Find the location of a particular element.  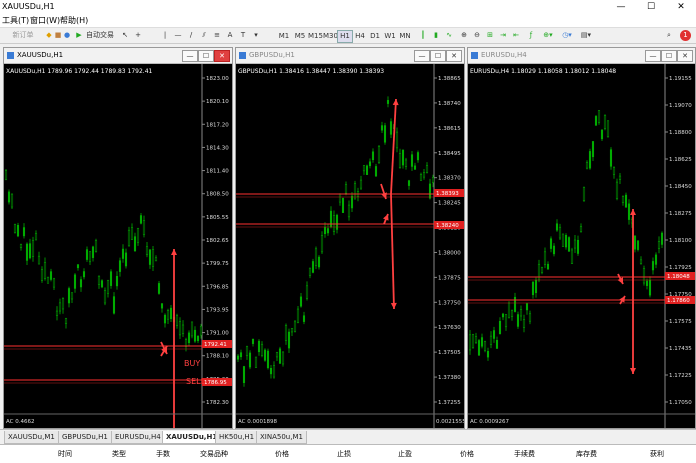

chart-shift-icon: ⇤ is located at coordinates (516, 35).